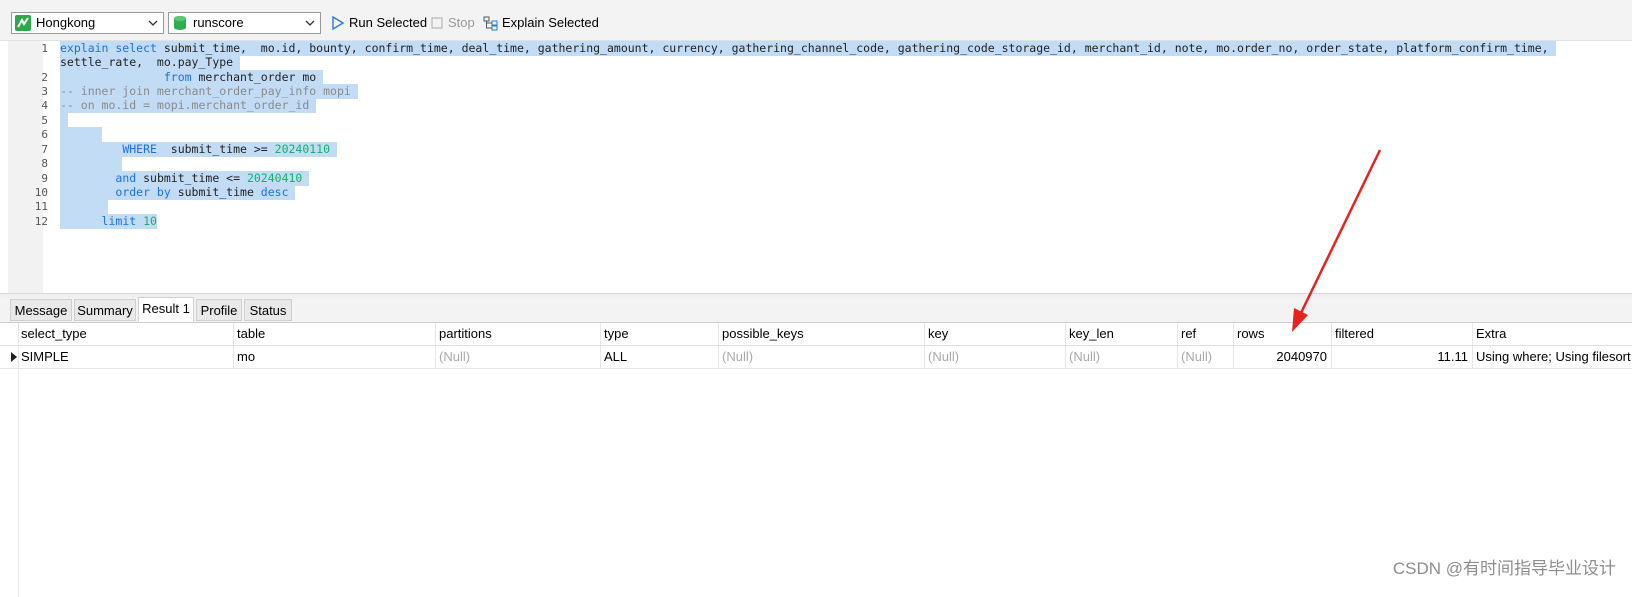 This screenshot has height=597, width=1632. I want to click on line-number: 12, so click(41, 221).